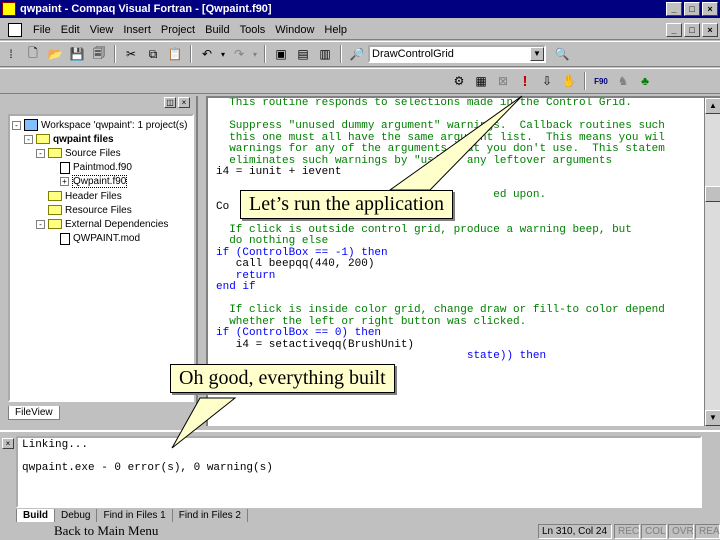 Image resolution: width=720 pixels, height=540 pixels. I want to click on redo-icon: ↷, so click(239, 54).